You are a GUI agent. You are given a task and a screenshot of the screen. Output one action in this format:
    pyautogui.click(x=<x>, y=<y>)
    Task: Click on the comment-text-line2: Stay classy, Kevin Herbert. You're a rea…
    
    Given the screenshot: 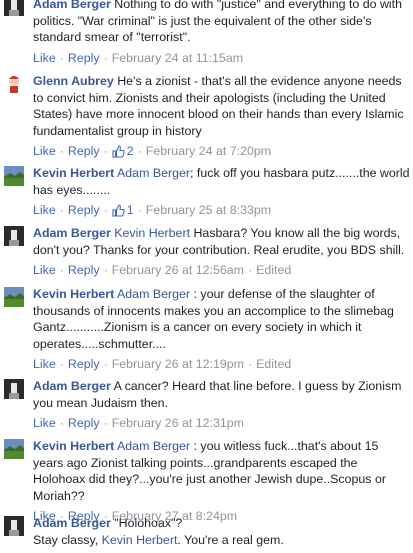 What is the action you would take?
    pyautogui.click(x=158, y=539)
    